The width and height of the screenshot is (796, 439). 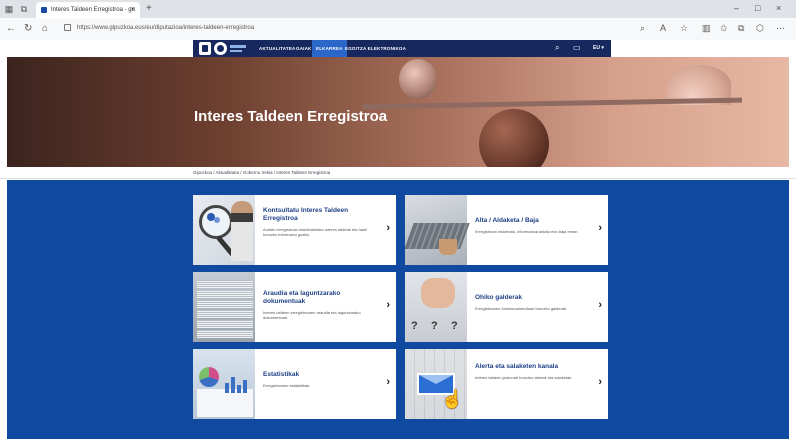 I want to click on close-window-button: ×, so click(x=778, y=8).